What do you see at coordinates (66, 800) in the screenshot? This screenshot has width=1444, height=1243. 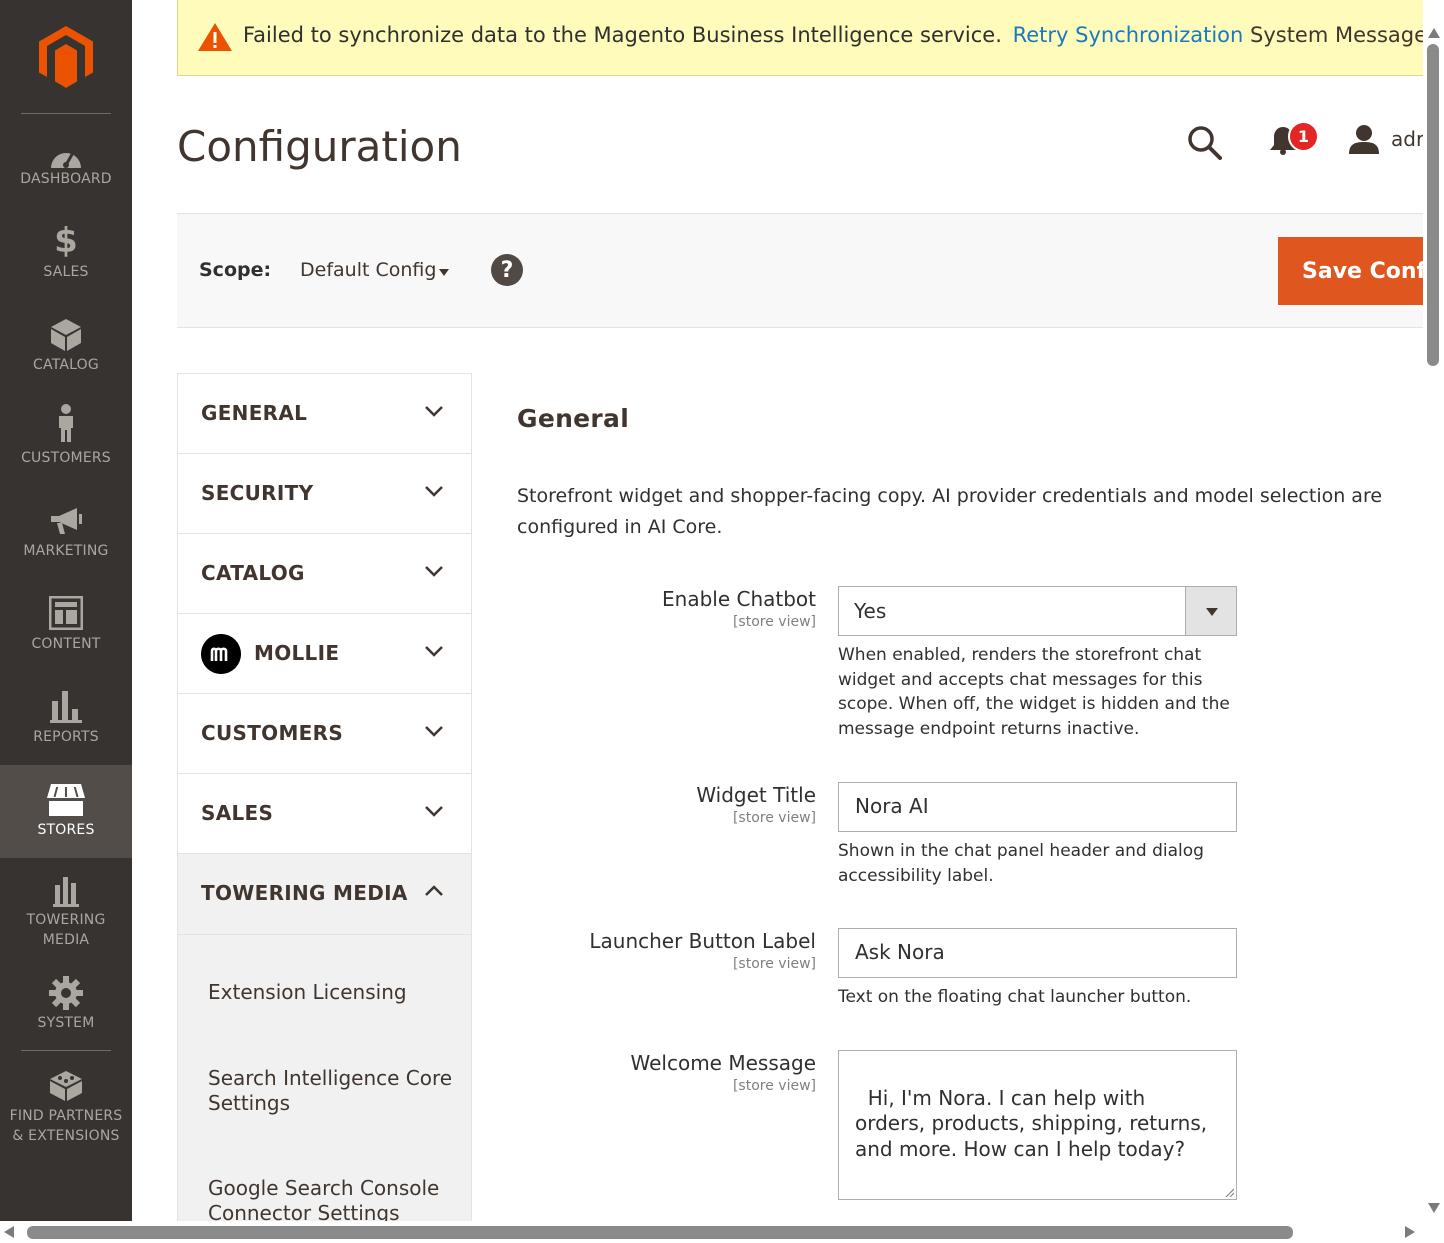 I see `storefront-icon` at bounding box center [66, 800].